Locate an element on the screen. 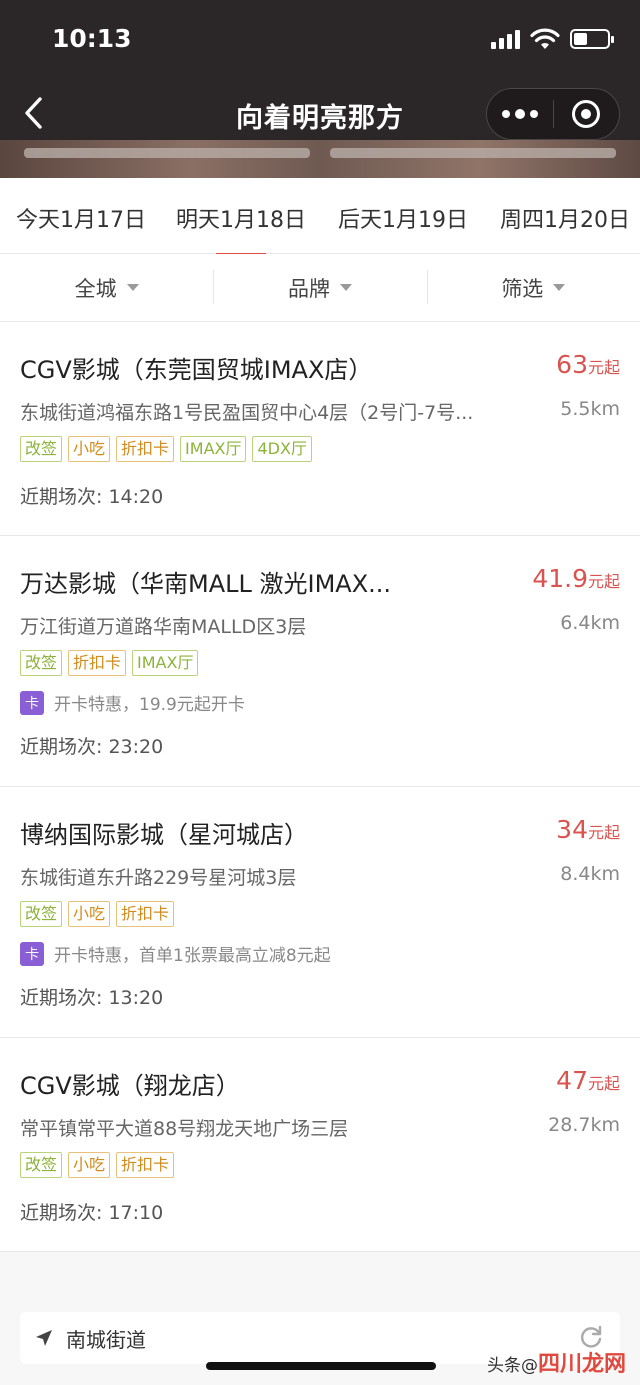 The height and width of the screenshot is (1385, 640). card-promo: 卡 开卡特惠，19.9元起开卡 is located at coordinates (132, 702).